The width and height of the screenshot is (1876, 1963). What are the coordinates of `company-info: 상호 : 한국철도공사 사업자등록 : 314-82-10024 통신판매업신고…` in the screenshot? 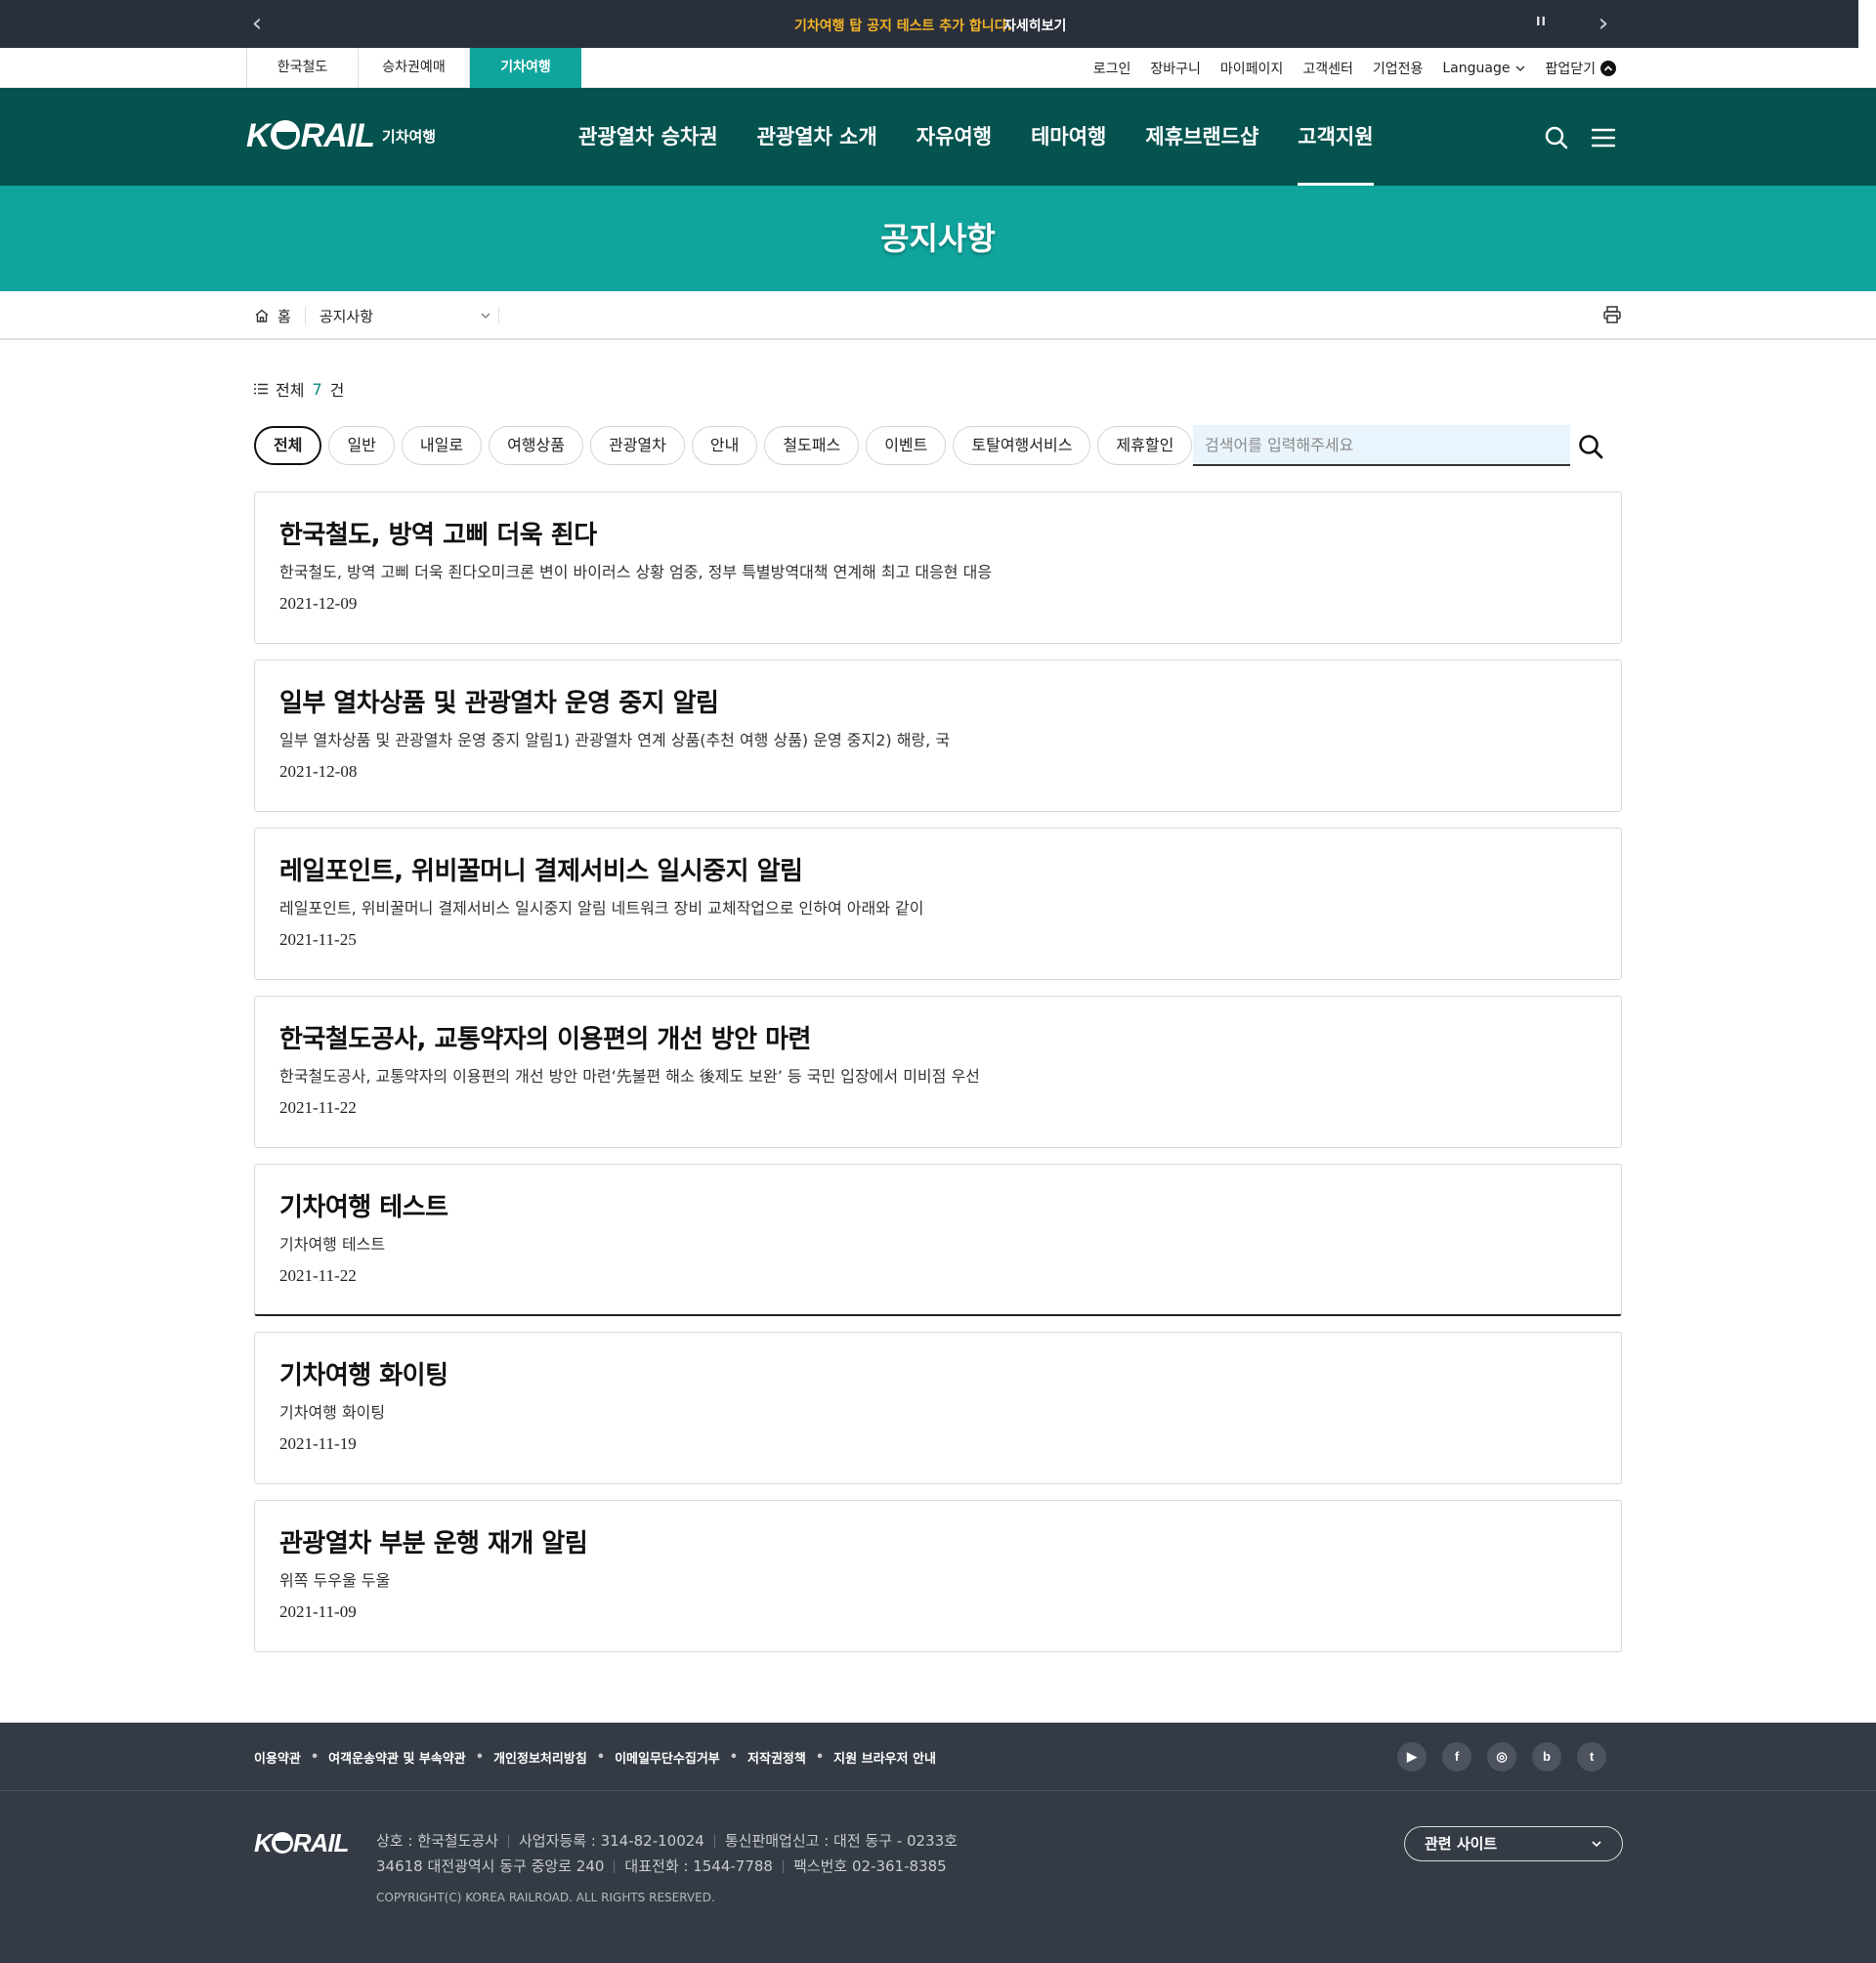 It's located at (667, 1869).